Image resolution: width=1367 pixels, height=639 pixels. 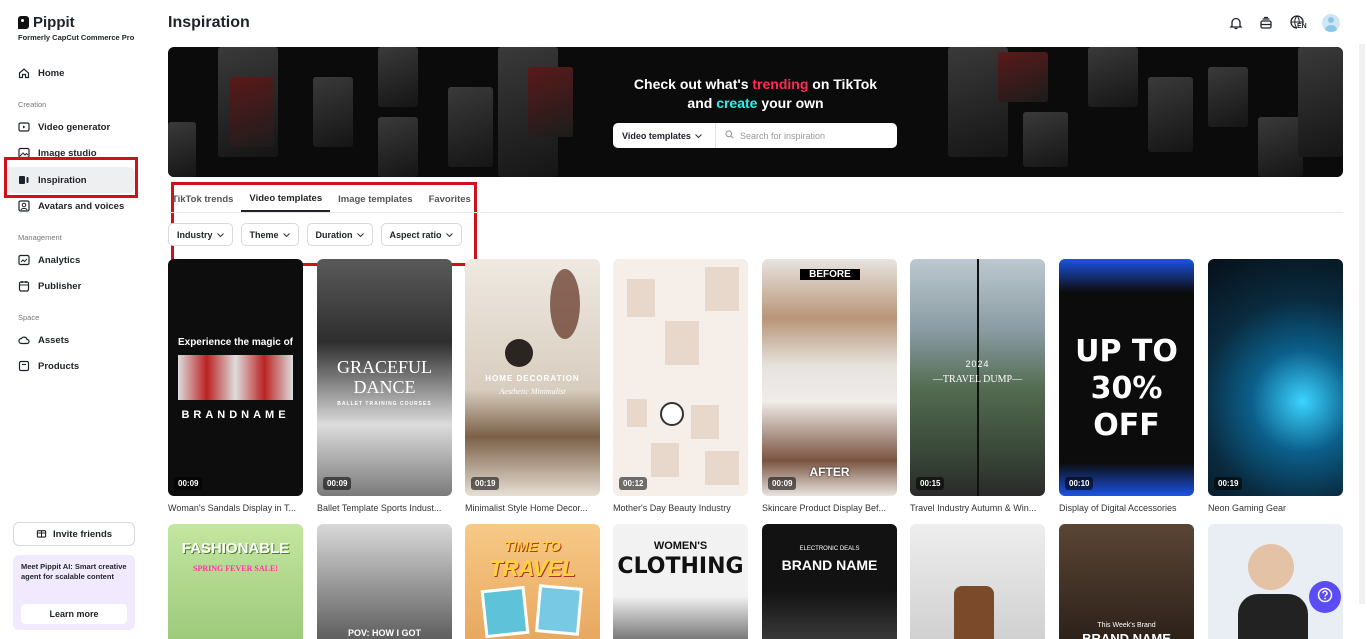 I want to click on template-card: FASHIONABLE SPRING FEVER SALE!, so click(x=235, y=581).